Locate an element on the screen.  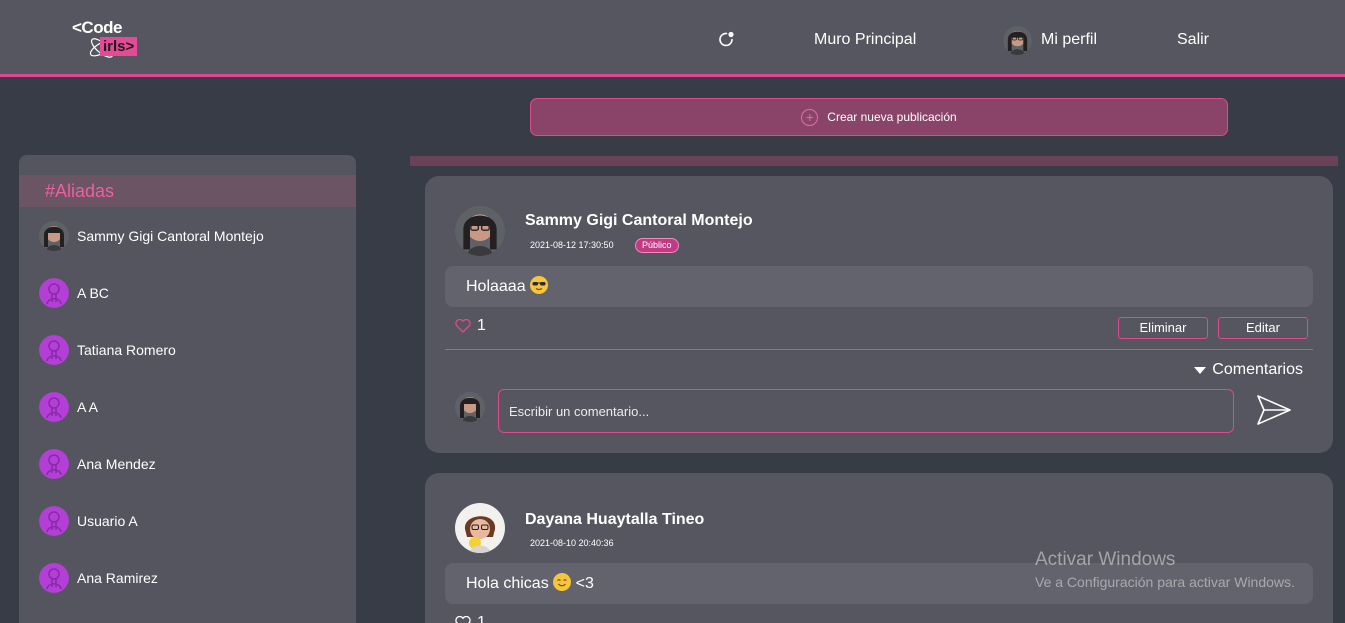
ally-item: Sammy Gigi Cantoral Montejo is located at coordinates (189, 236).